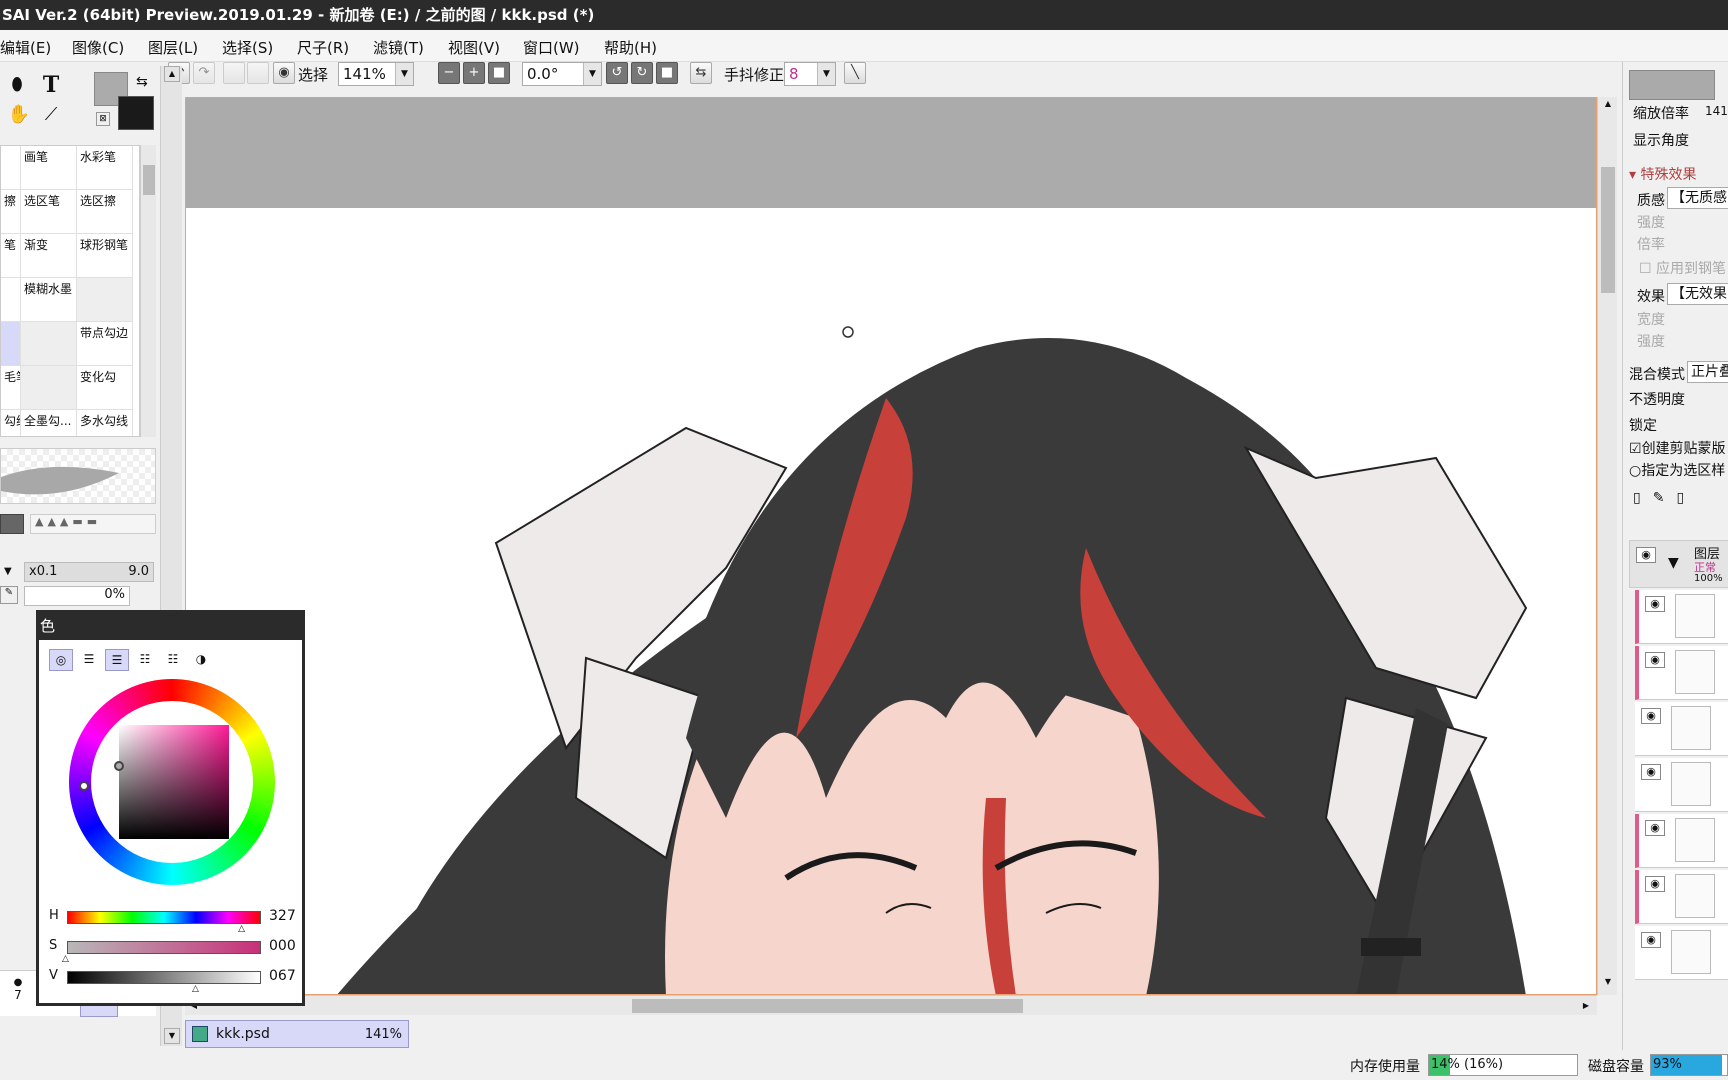 The height and width of the screenshot is (1080, 1728). What do you see at coordinates (105, 423) in the screenshot?
I see `brush-cell: 多水勾线` at bounding box center [105, 423].